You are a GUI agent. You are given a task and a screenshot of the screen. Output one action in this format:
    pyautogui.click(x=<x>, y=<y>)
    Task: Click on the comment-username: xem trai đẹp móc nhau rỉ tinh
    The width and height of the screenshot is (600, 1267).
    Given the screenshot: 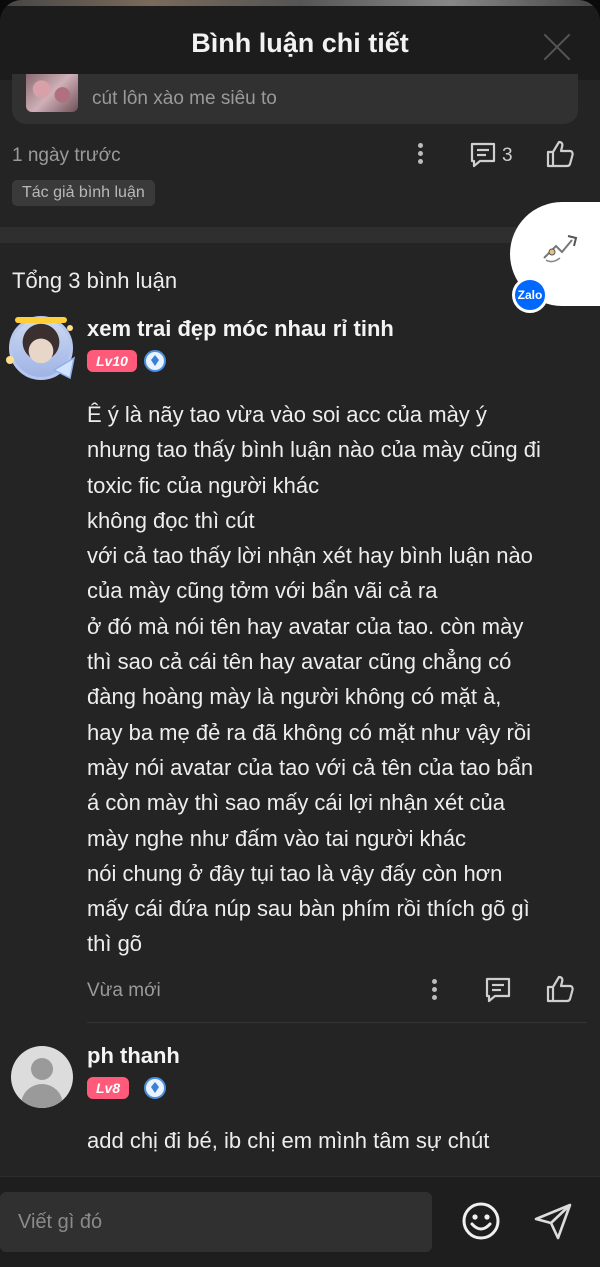 What is the action you would take?
    pyautogui.click(x=240, y=329)
    